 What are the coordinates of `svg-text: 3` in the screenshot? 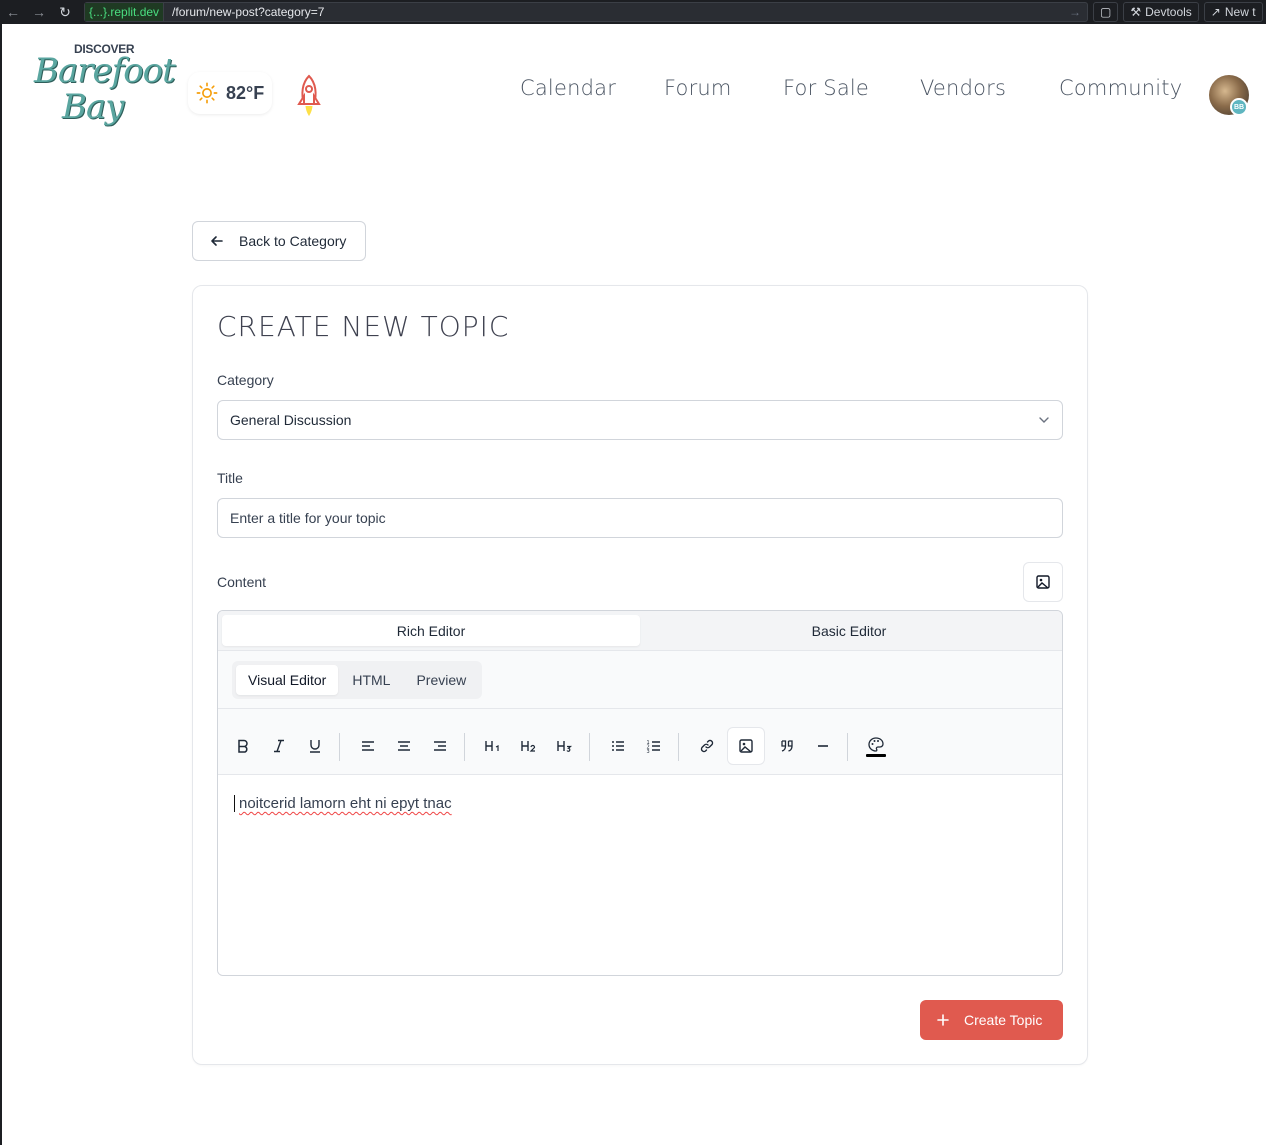 It's located at (648, 751).